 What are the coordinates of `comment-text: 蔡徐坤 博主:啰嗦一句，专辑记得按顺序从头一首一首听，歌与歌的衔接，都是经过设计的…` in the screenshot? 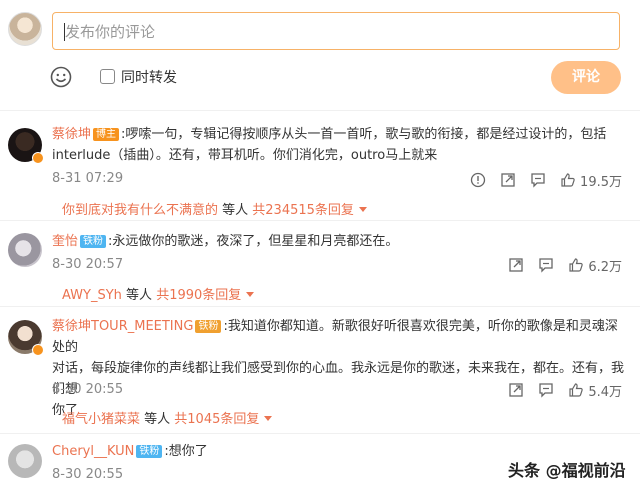 It's located at (339, 145).